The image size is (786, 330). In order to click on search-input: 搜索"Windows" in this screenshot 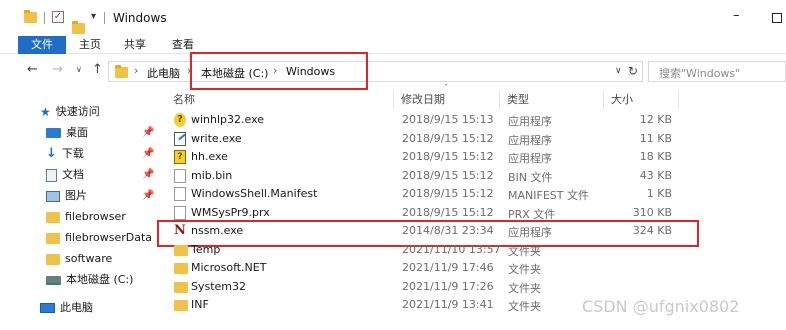, I will do `click(717, 71)`.